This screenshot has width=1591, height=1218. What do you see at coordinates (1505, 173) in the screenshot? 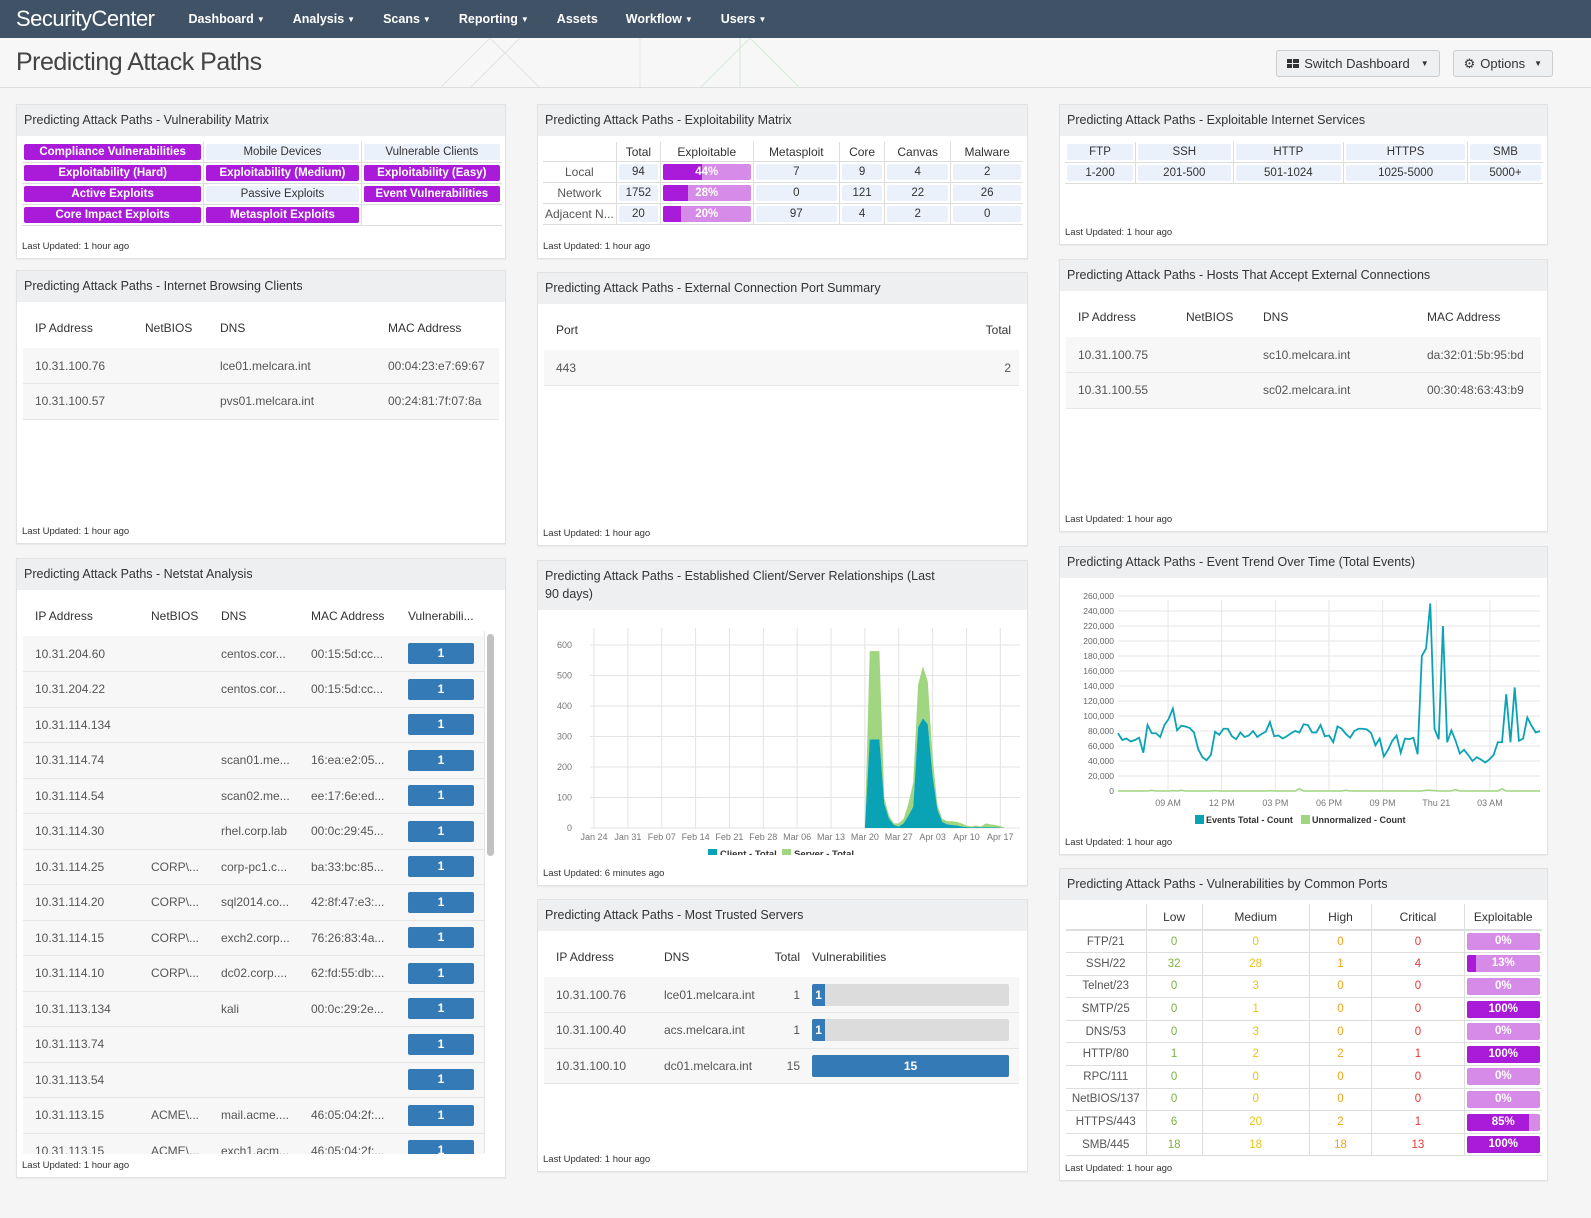
I see `service-value: 5000+` at bounding box center [1505, 173].